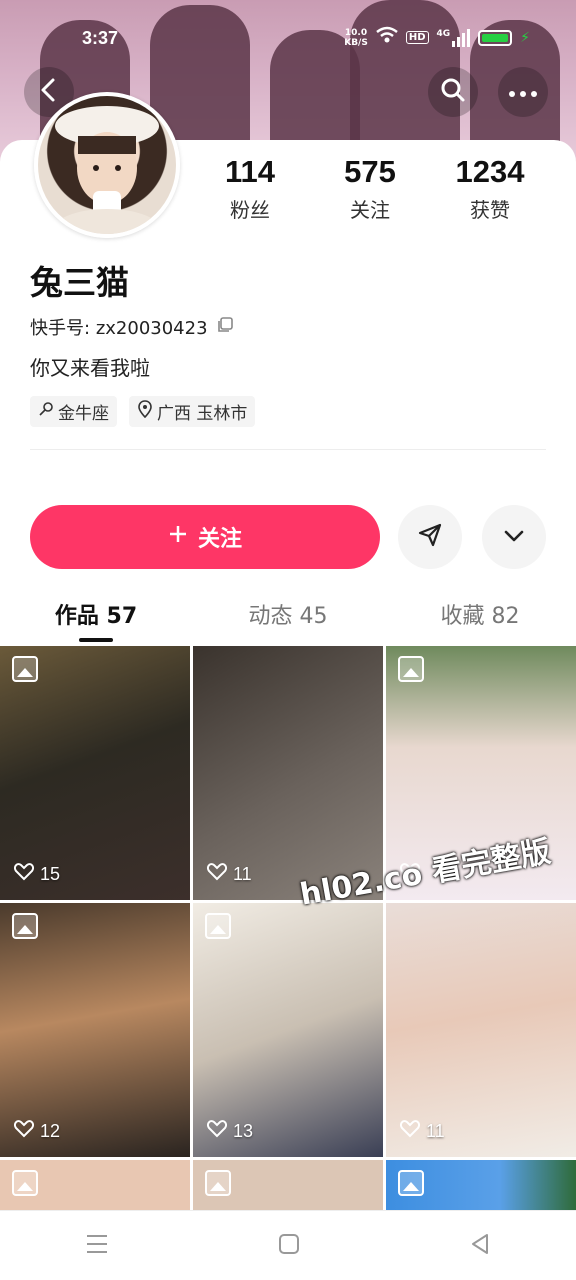 The width and height of the screenshot is (576, 1280). I want to click on back-nav-icon, so click(480, 1246).